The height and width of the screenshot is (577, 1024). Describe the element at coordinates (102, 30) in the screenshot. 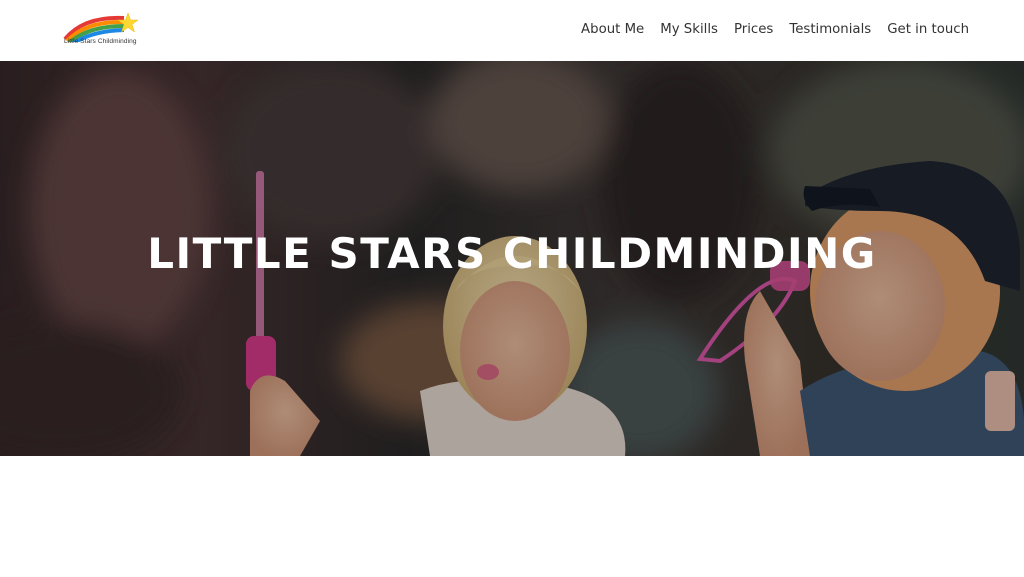

I see `site-logo: Little Stars Childminding` at that location.